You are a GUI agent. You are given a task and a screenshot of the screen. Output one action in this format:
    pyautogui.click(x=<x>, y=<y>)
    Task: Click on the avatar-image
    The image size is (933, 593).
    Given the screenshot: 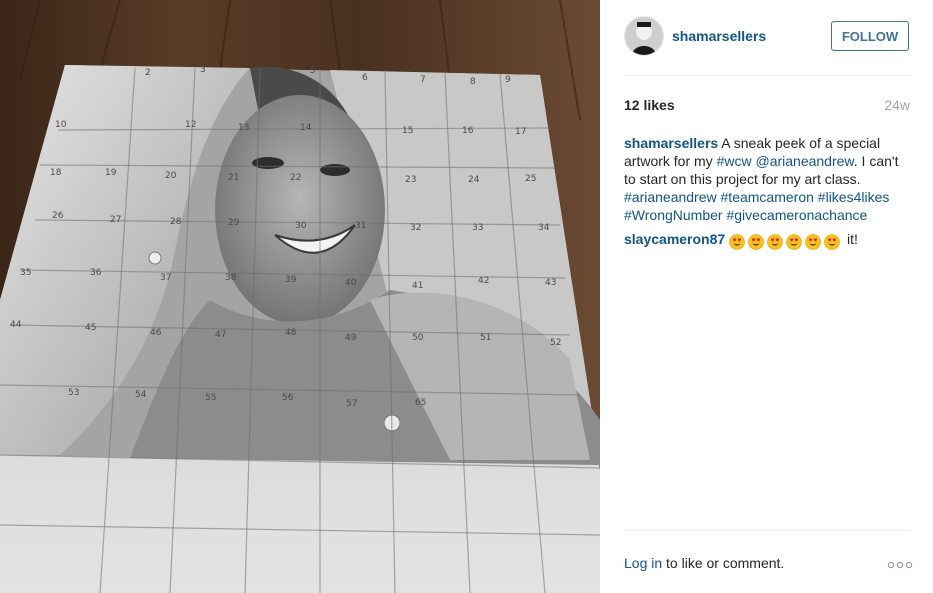 What is the action you would take?
    pyautogui.click(x=644, y=36)
    